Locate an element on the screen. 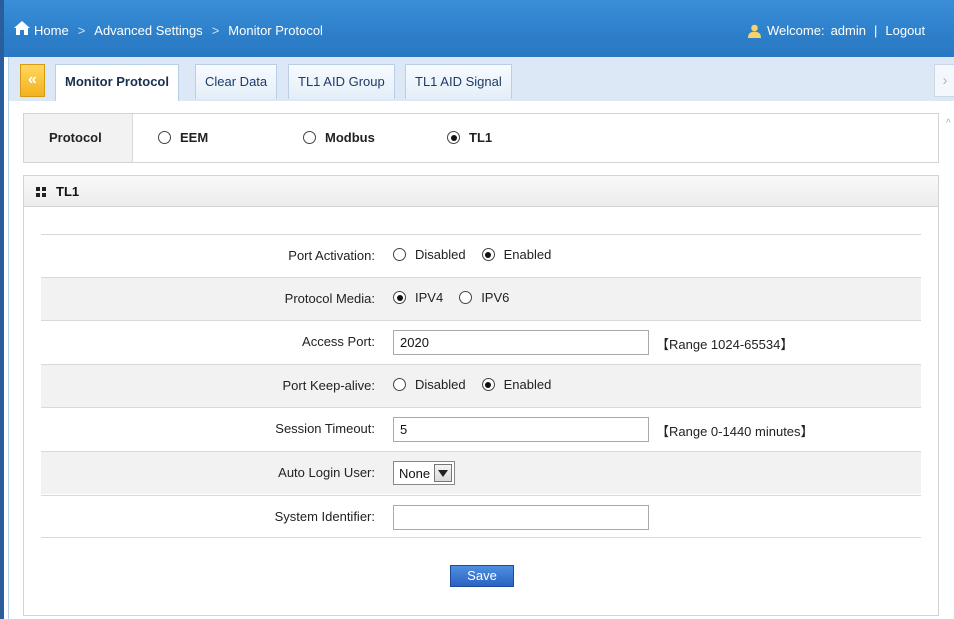 The height and width of the screenshot is (619, 954). protocol-label: Protocol is located at coordinates (78, 138).